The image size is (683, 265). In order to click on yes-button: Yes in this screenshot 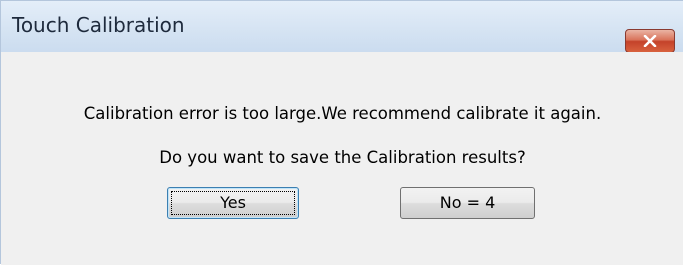, I will do `click(233, 203)`.